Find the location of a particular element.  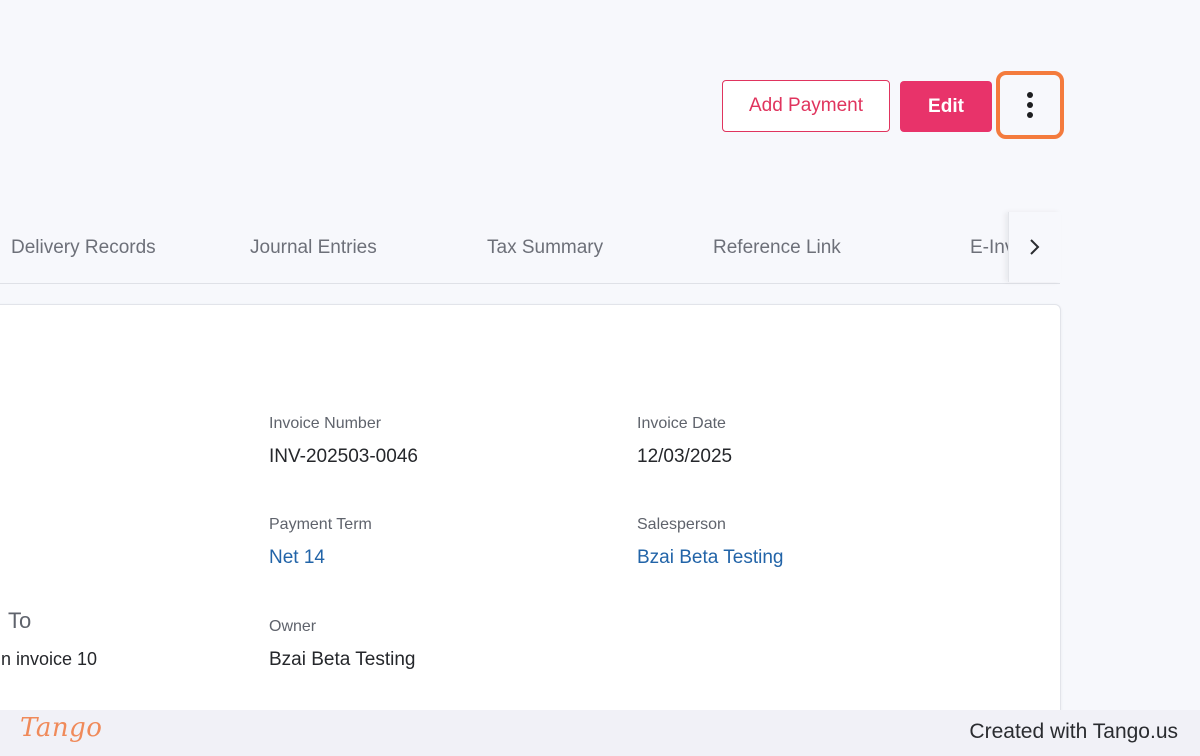

more-options-button is located at coordinates (1030, 105).